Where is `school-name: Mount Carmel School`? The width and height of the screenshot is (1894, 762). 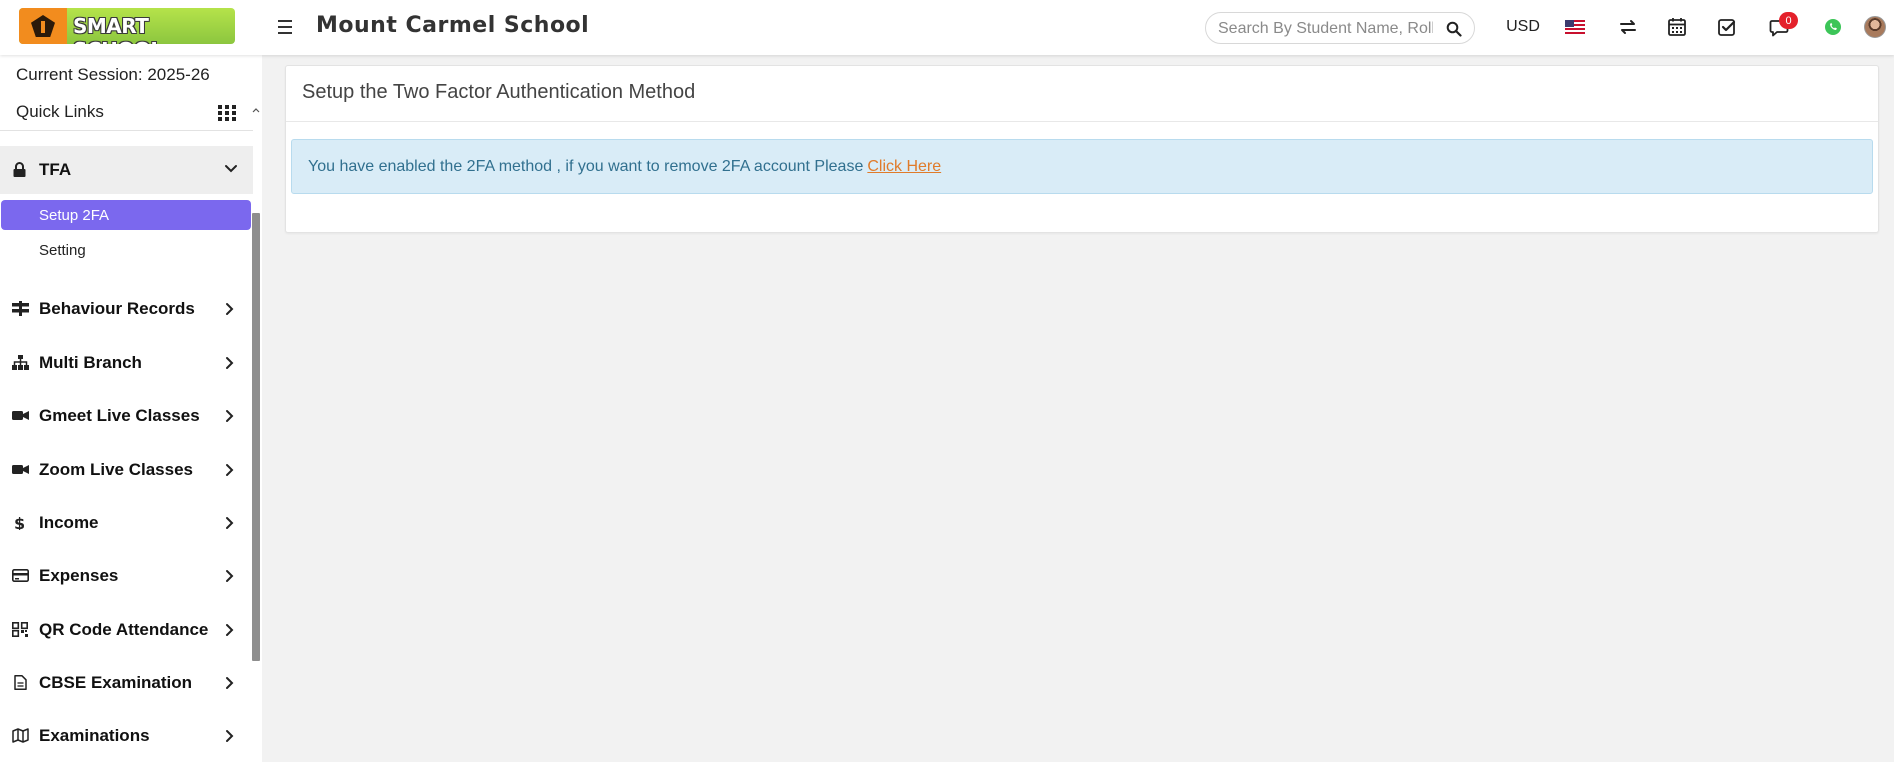
school-name: Mount Carmel School is located at coordinates (453, 25).